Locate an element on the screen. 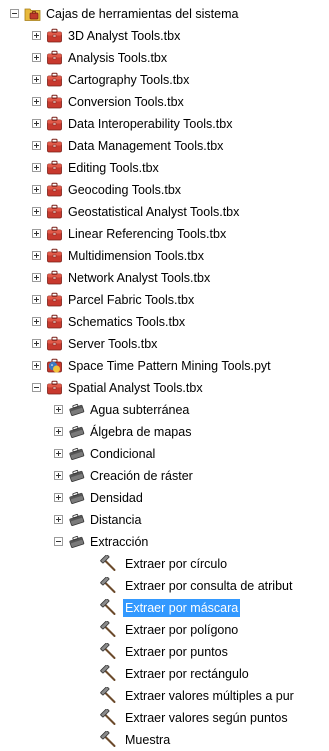 The image size is (329, 751). tree-item-creacion-de-raster: Creación de ráster is located at coordinates (164, 476).